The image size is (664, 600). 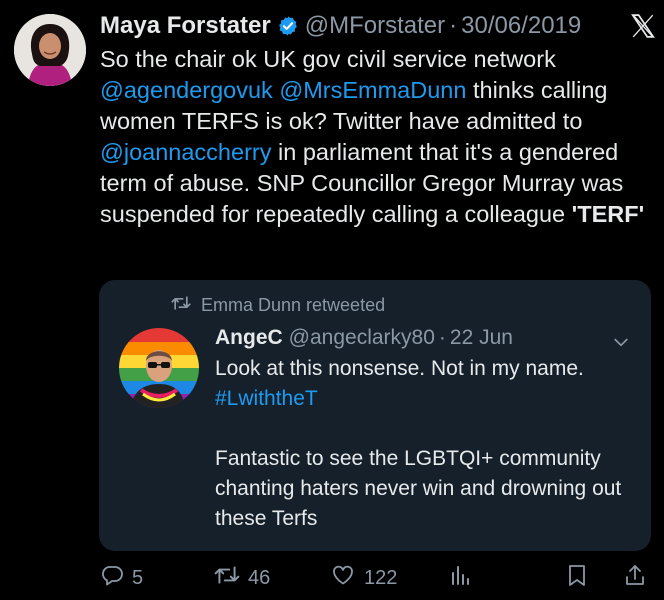 What do you see at coordinates (643, 26) in the screenshot?
I see `x-logo-icon` at bounding box center [643, 26].